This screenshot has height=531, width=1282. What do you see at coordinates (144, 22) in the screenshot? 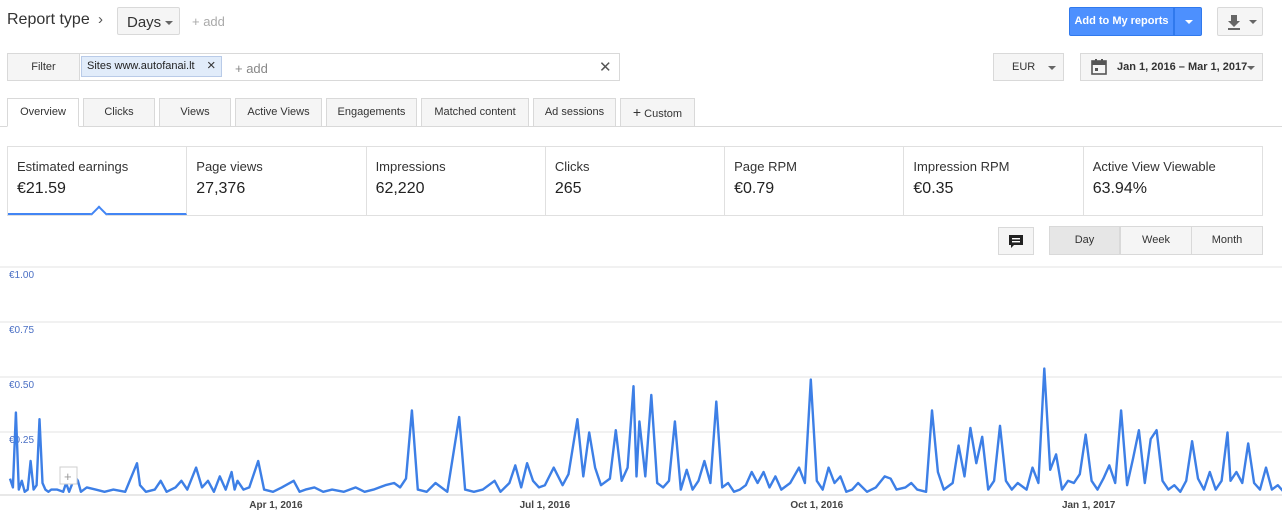
I see `dimension-value: Days` at bounding box center [144, 22].